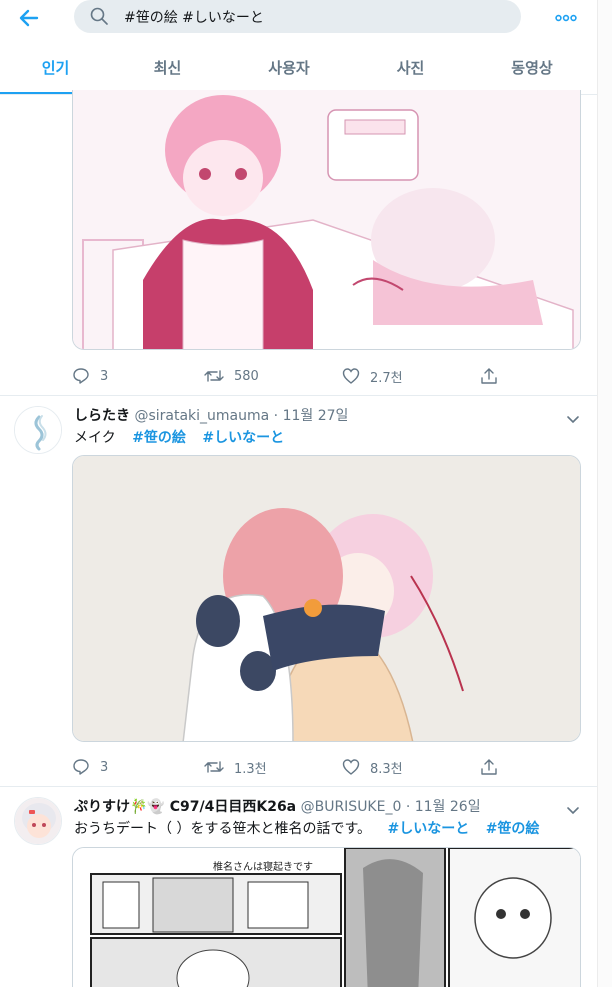 The height and width of the screenshot is (987, 612). What do you see at coordinates (201, 416) in the screenshot?
I see `user-handle: @sirataki_umauma` at bounding box center [201, 416].